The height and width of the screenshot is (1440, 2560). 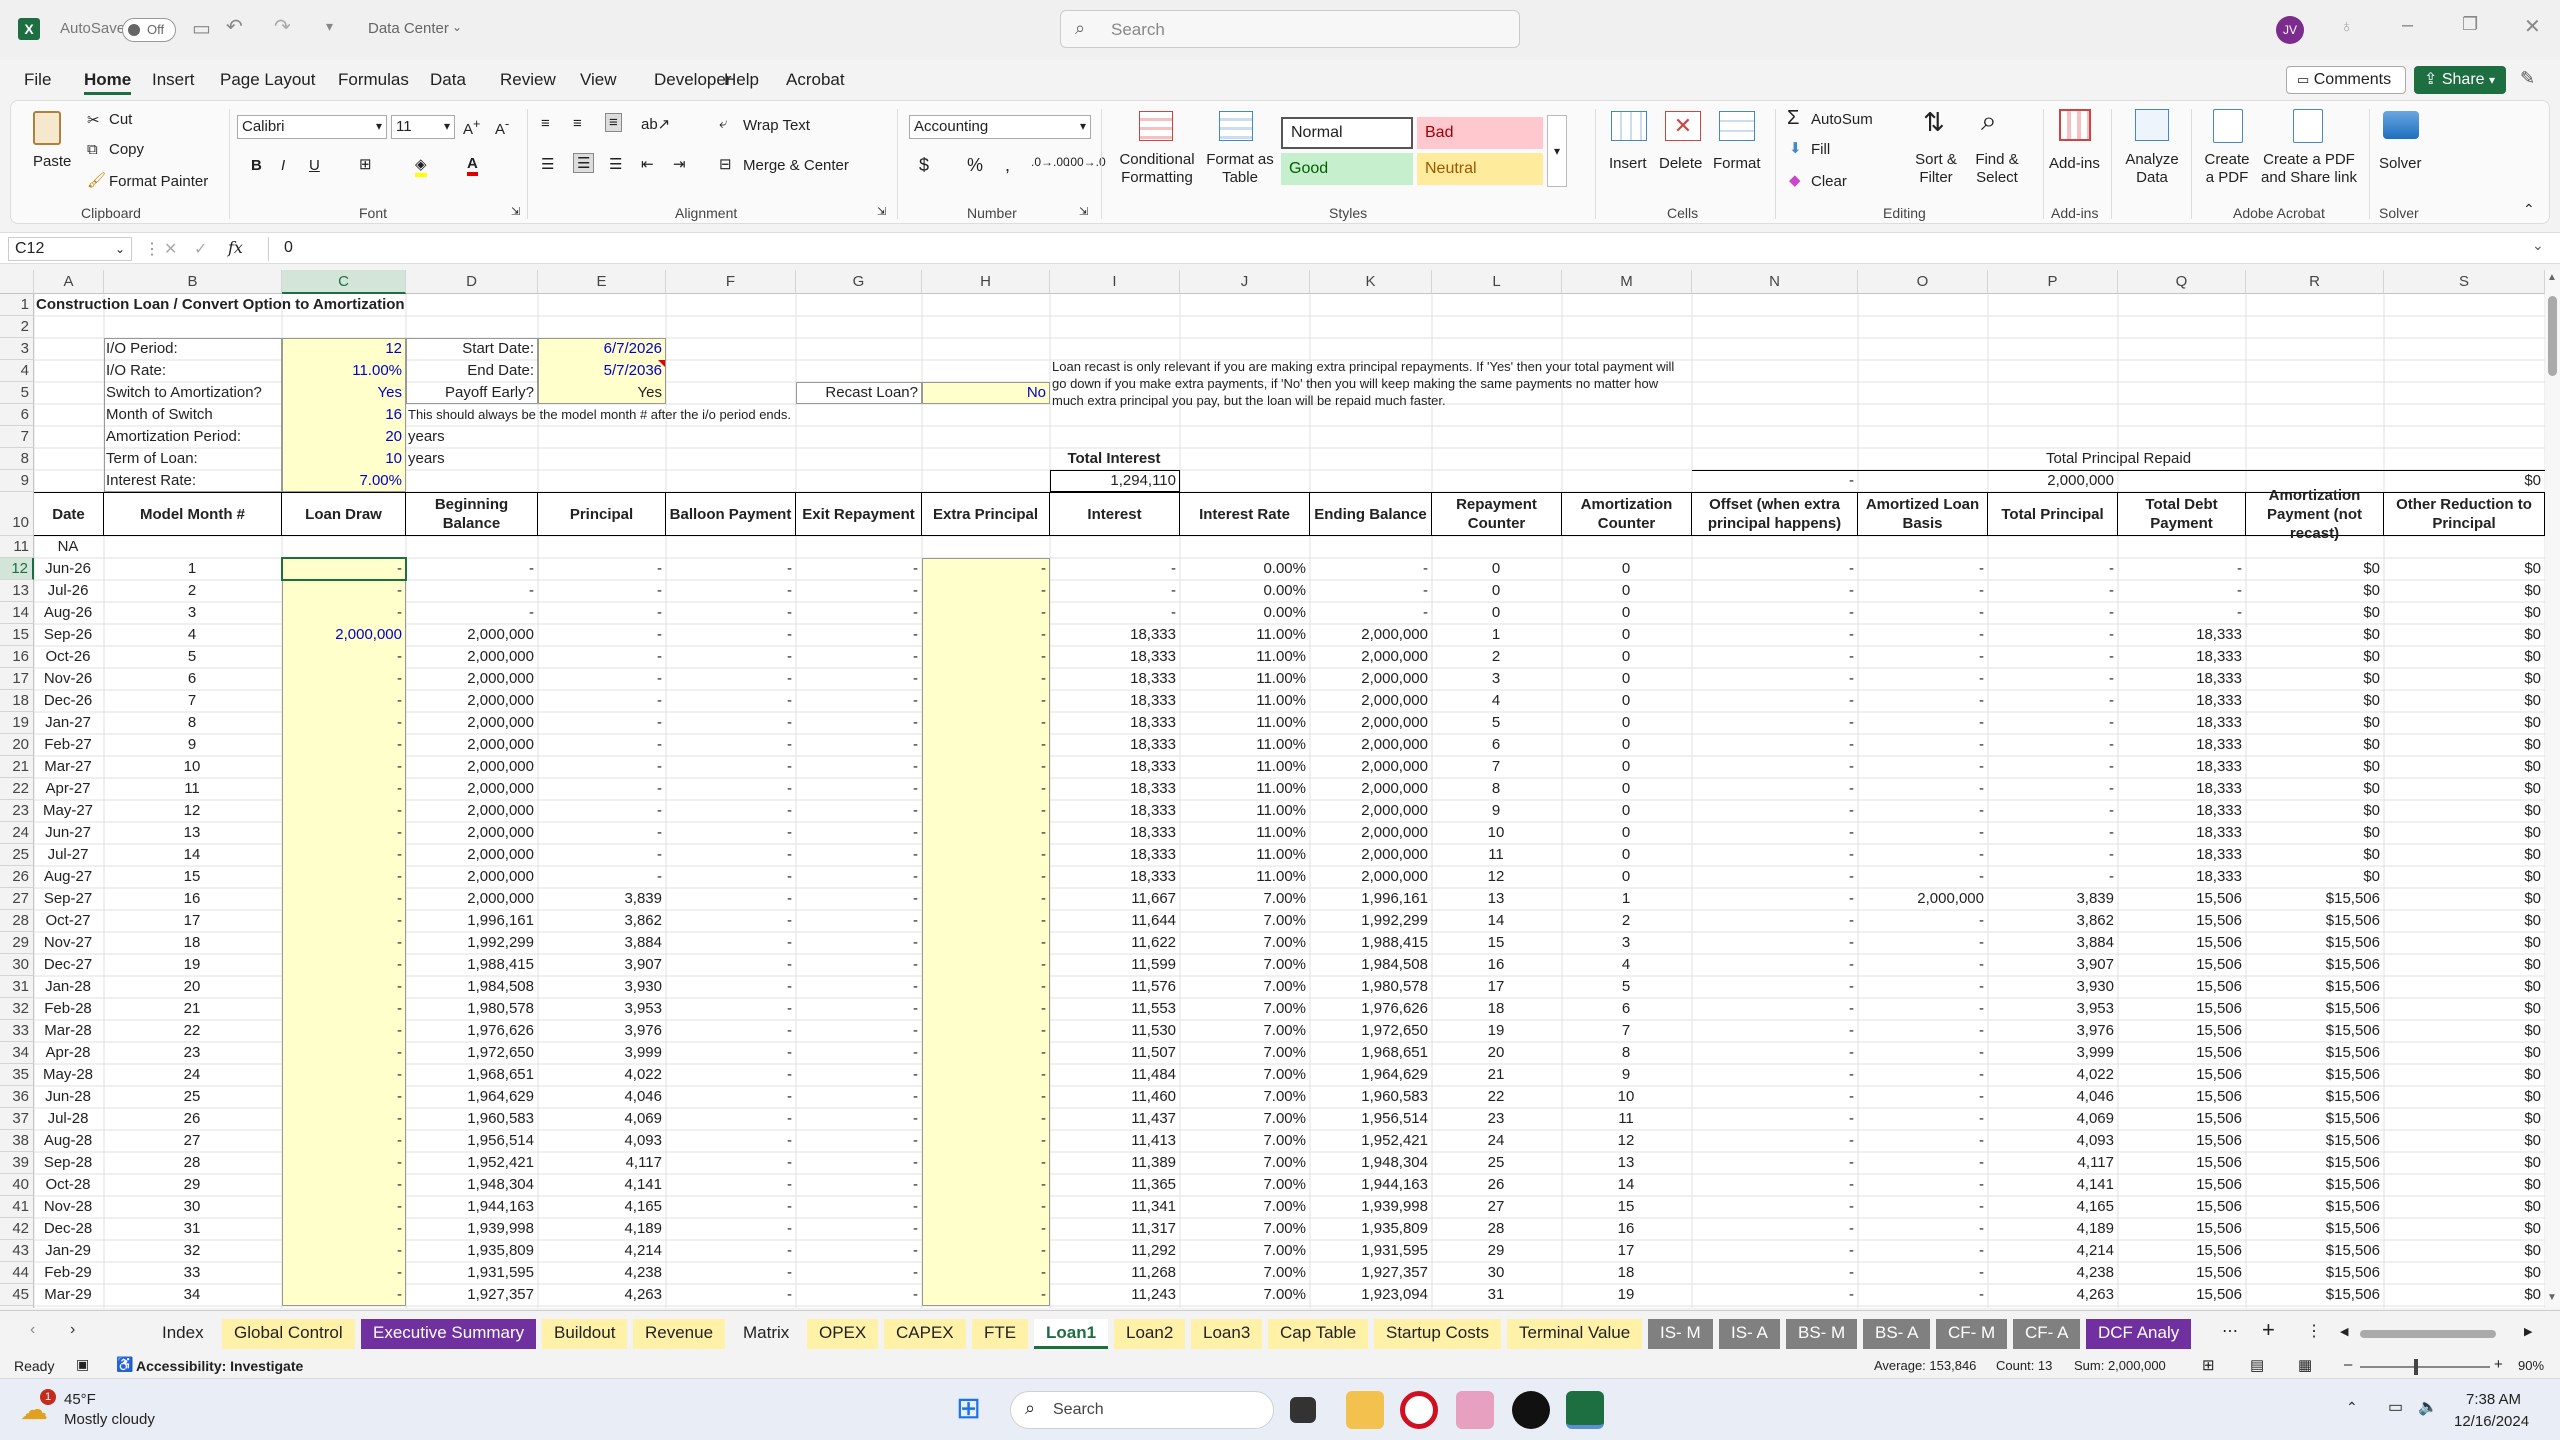 I want to click on row-header: 32, so click(x=17, y=1009).